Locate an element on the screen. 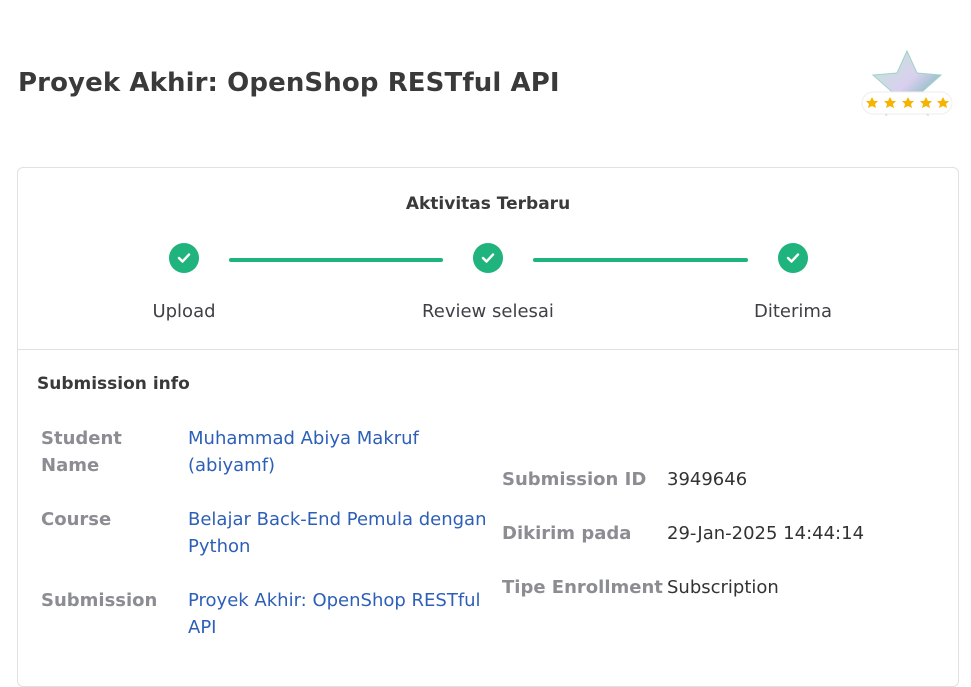  submission-info-title: Submission info is located at coordinates (113, 384).